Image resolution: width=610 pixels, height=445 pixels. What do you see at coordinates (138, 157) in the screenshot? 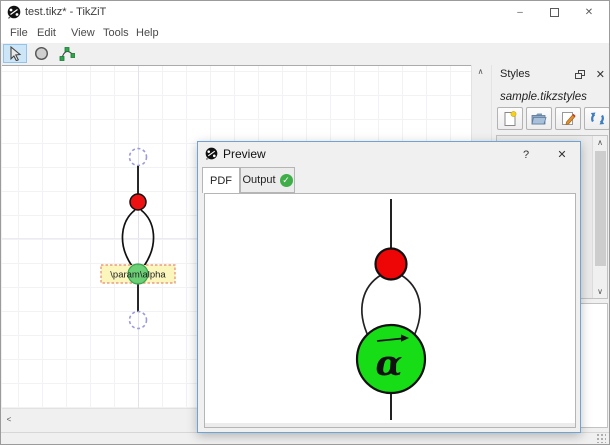
I see `ghost-node-top` at bounding box center [138, 157].